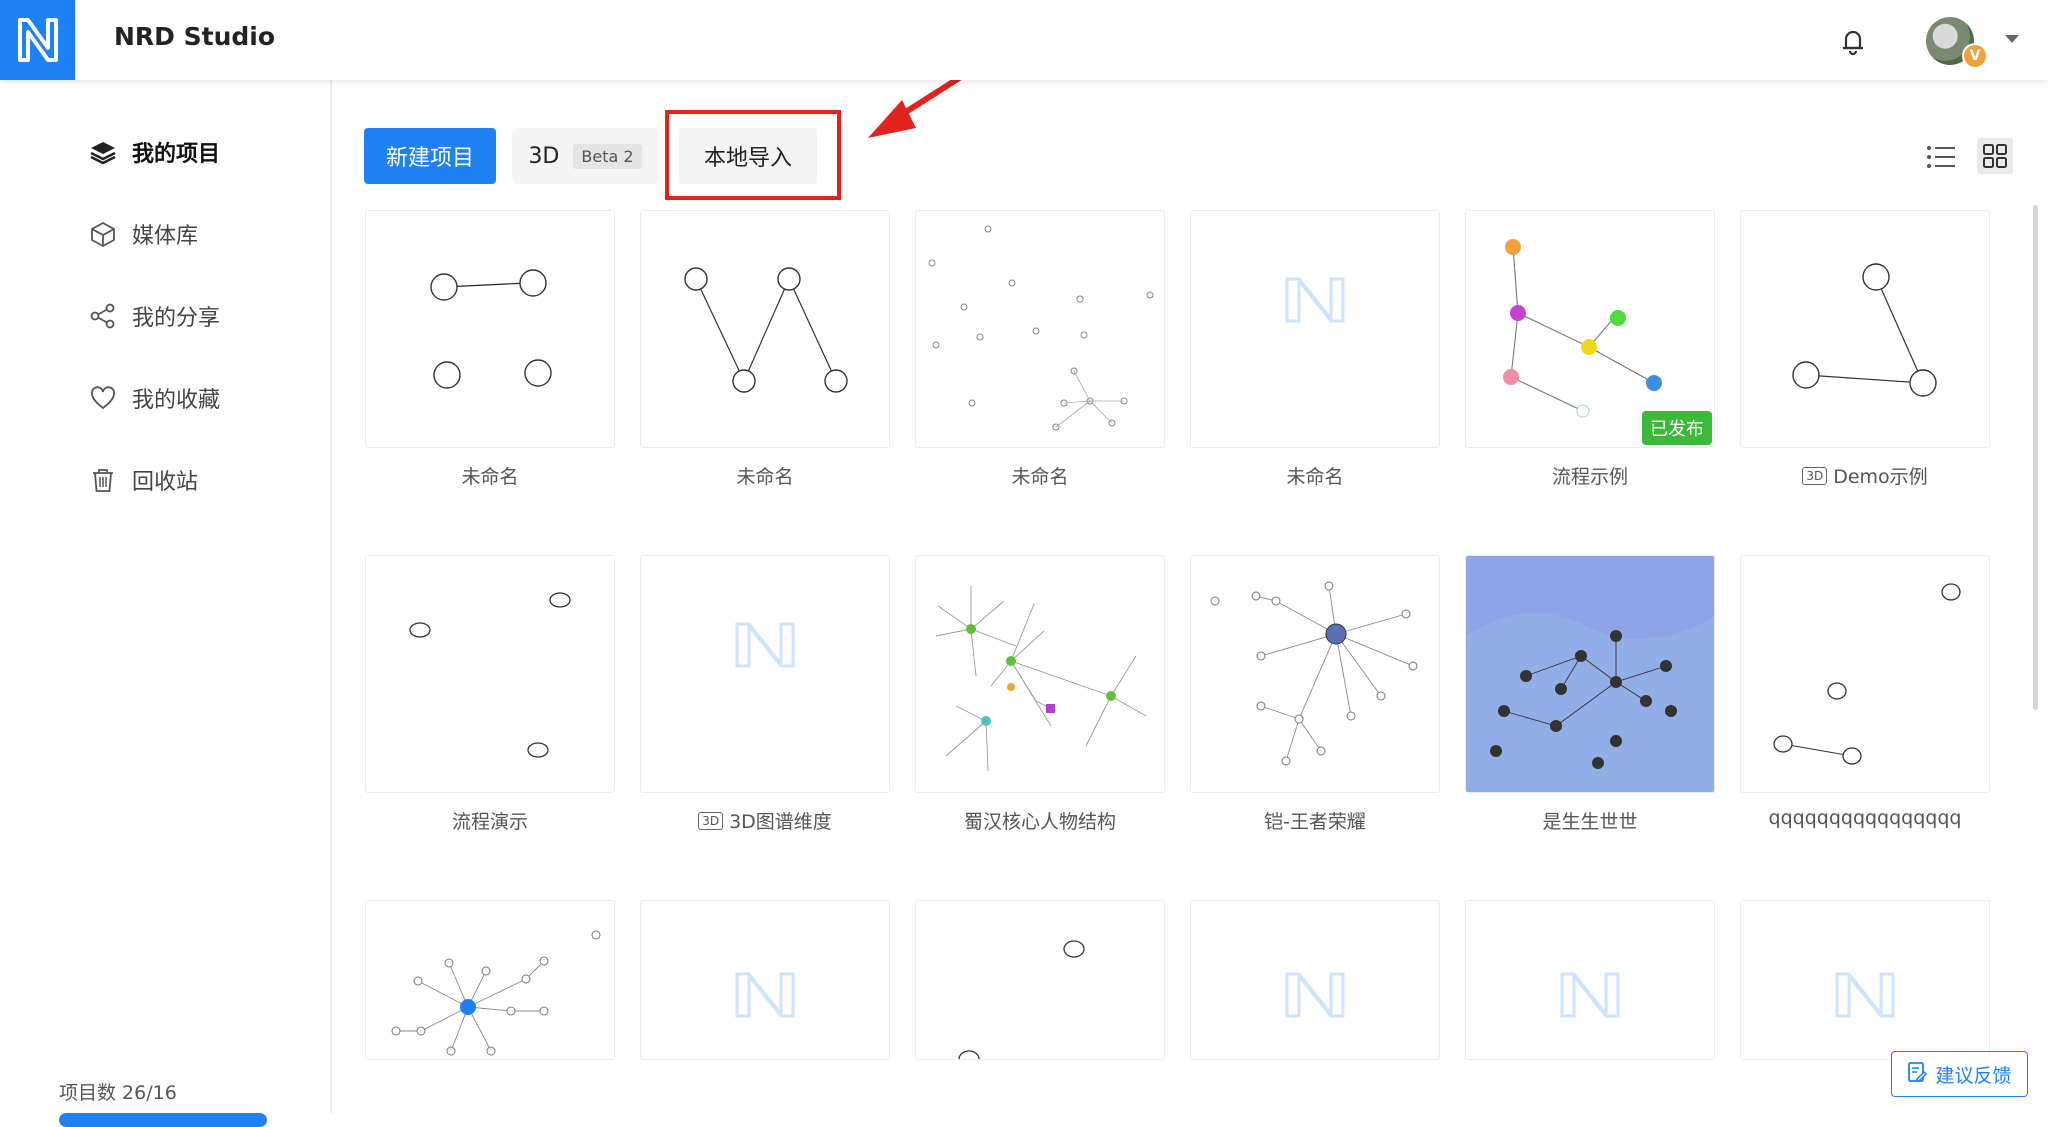 The height and width of the screenshot is (1127, 2048). I want to click on app-logo, so click(37, 40).